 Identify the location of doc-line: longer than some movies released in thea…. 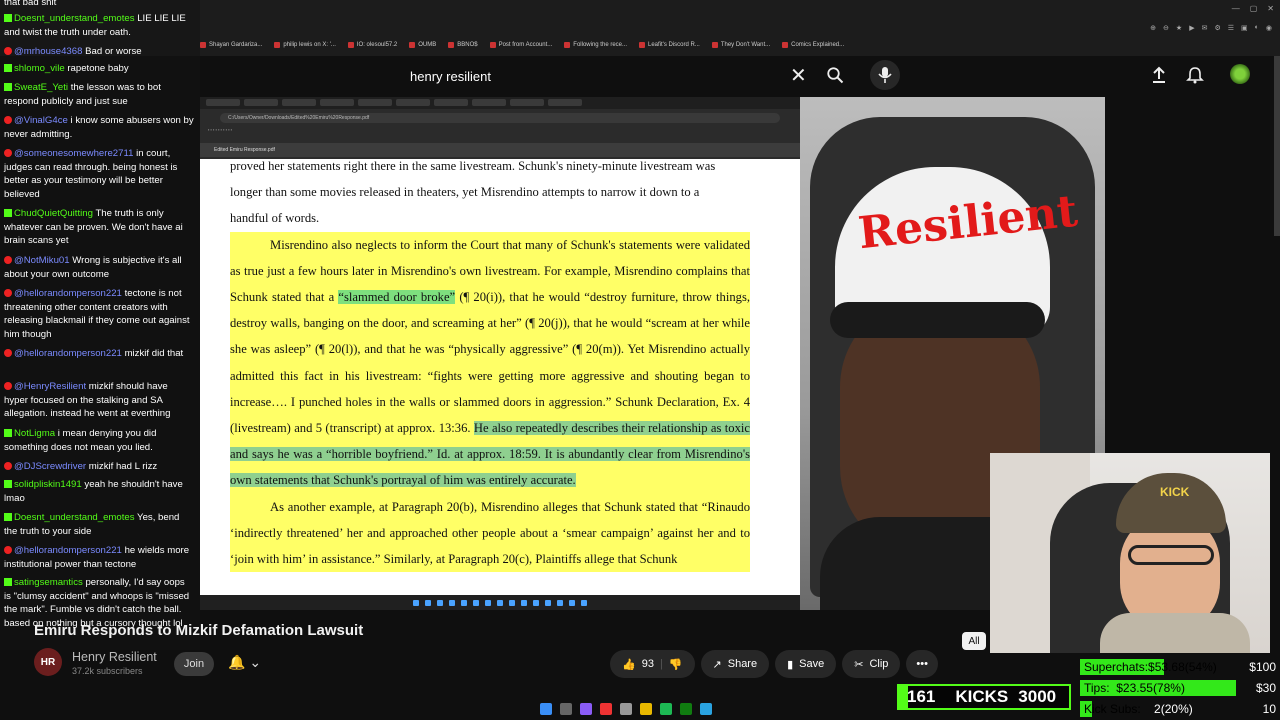
(465, 192).